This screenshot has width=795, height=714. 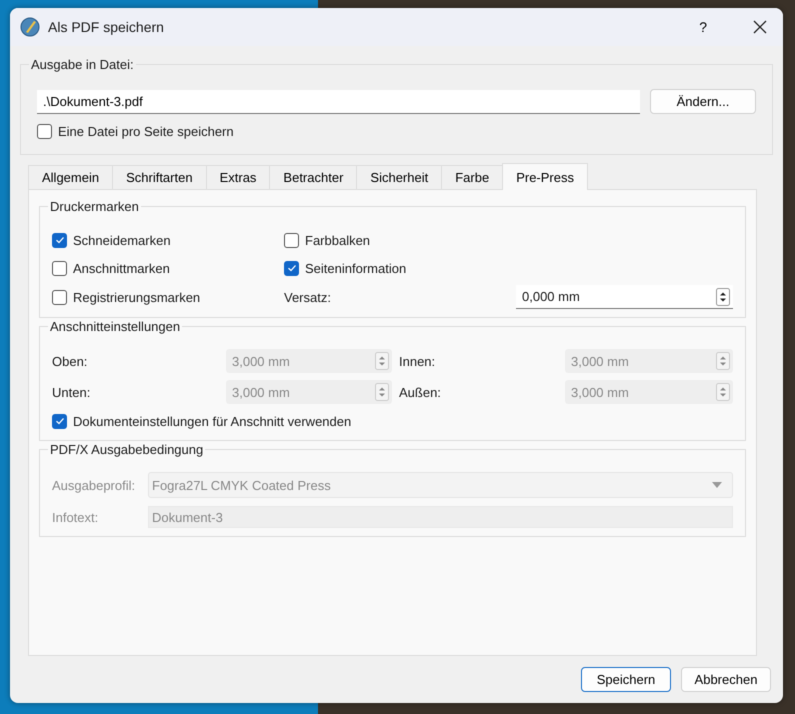 What do you see at coordinates (717, 485) in the screenshot?
I see `caret-icon` at bounding box center [717, 485].